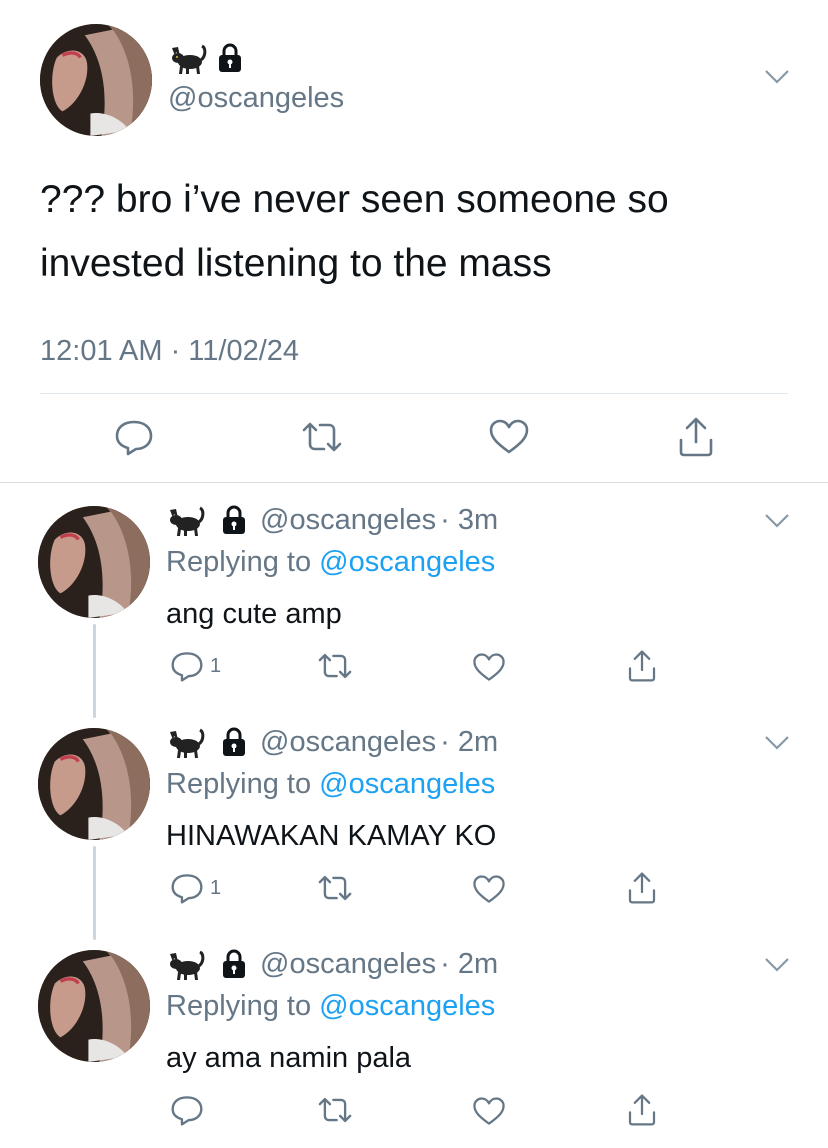 The image size is (828, 1148). Describe the element at coordinates (254, 614) in the screenshot. I see `reply-text: ang cute amp` at that location.